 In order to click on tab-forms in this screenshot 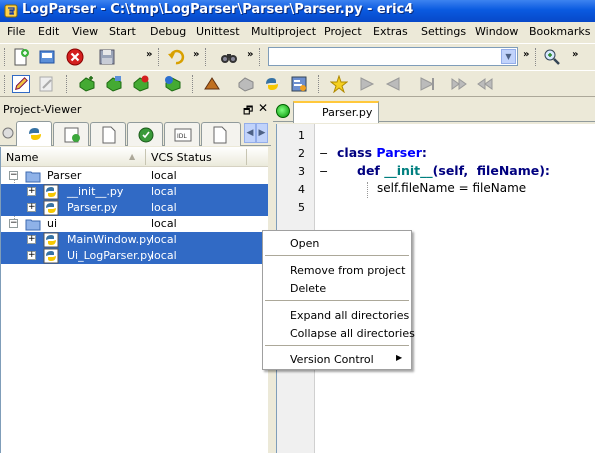, I will do `click(71, 134)`.